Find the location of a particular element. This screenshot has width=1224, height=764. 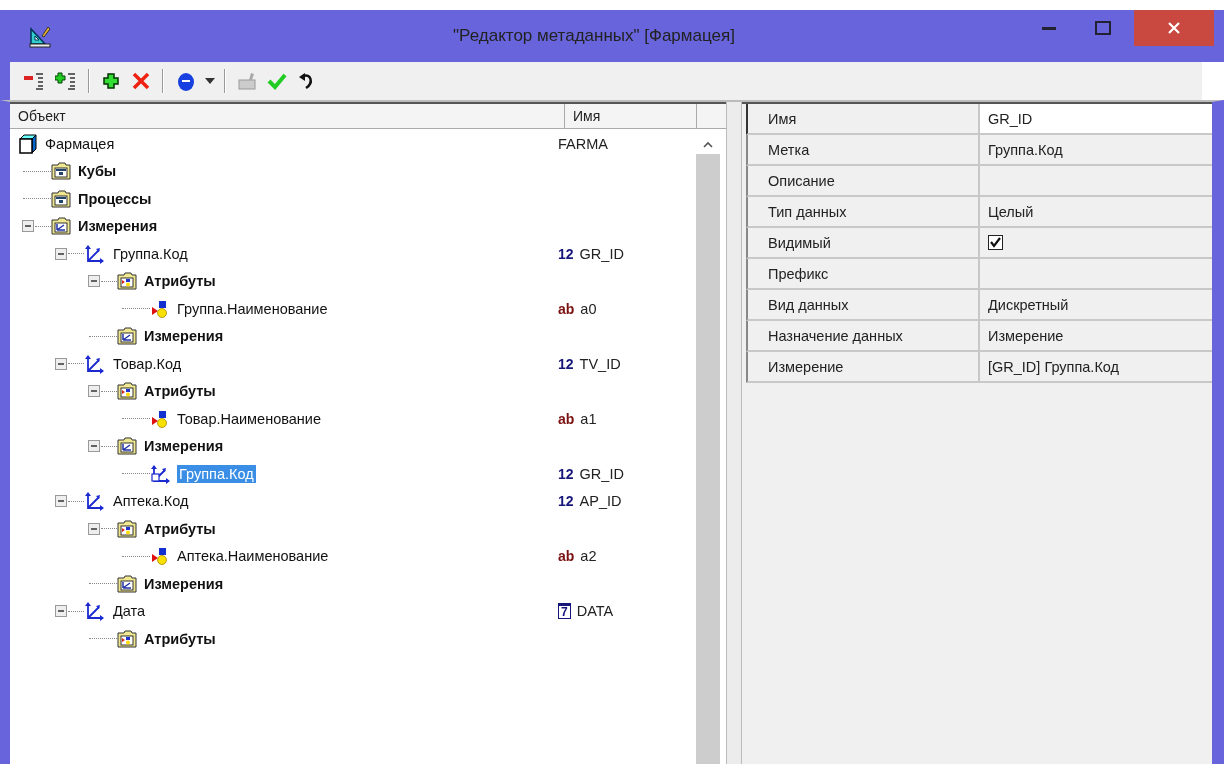

name-cell: DATA is located at coordinates (595, 611).